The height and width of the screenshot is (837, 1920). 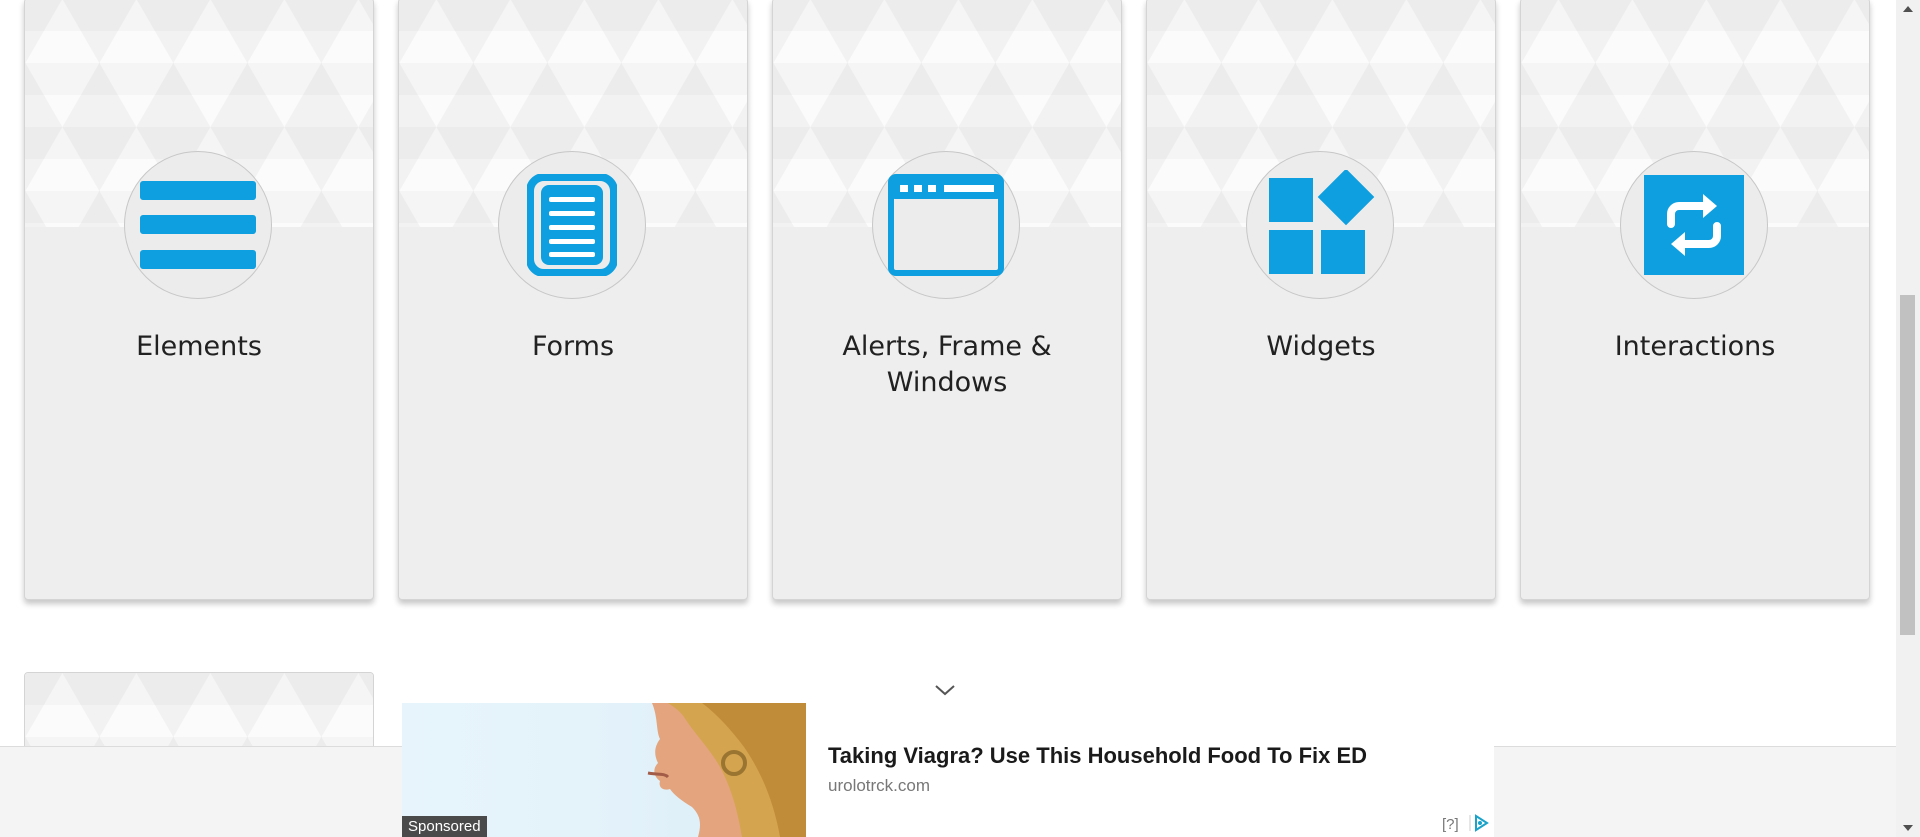 I want to click on card-title: Alerts, Frame & Windows, so click(x=947, y=364).